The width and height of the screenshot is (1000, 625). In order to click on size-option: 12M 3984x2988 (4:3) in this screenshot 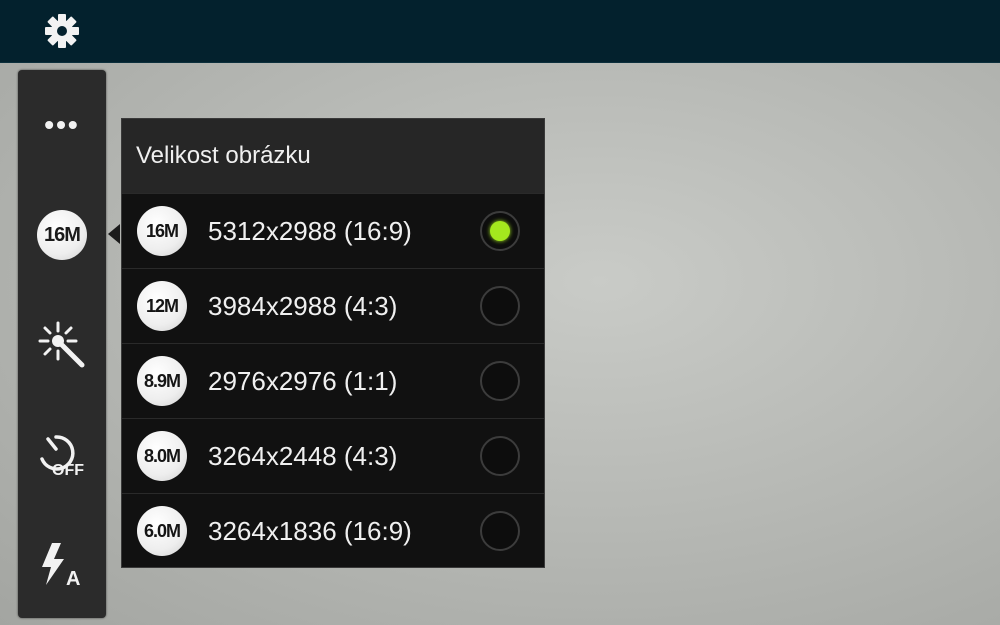, I will do `click(333, 305)`.